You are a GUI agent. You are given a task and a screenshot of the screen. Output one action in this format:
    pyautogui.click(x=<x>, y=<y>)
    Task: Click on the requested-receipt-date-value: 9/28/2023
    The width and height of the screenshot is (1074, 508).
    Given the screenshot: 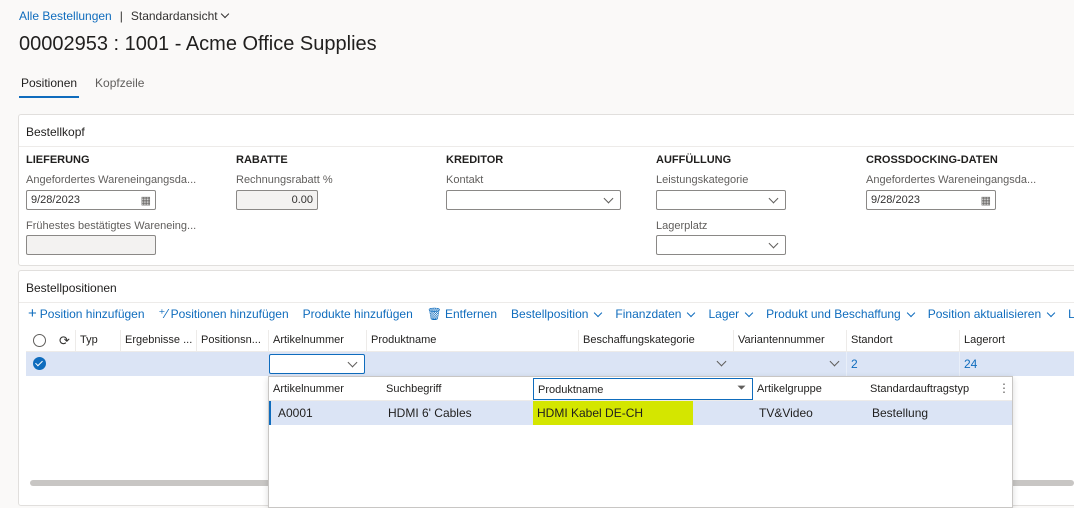 What is the action you would take?
    pyautogui.click(x=55, y=200)
    